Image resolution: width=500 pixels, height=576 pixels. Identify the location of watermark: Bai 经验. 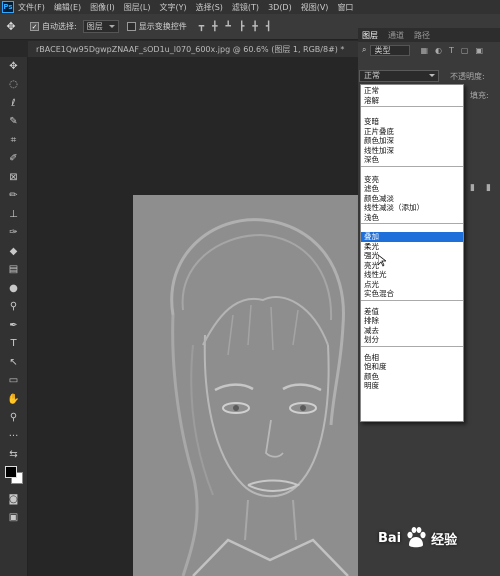
(433, 538).